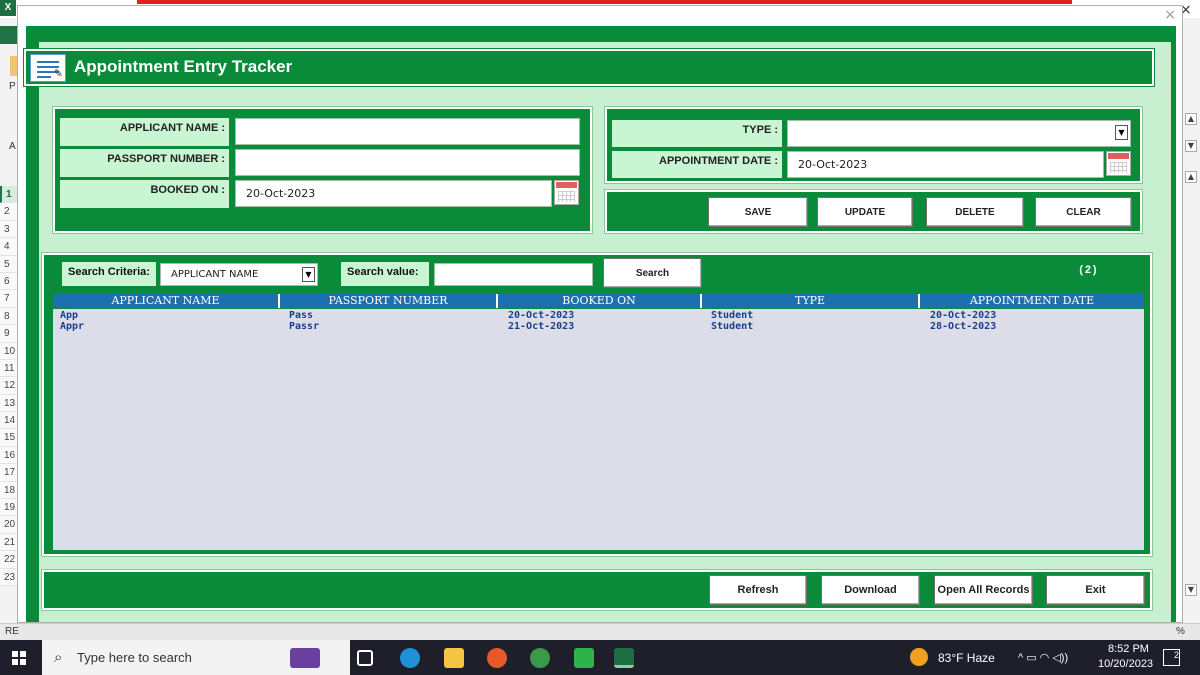  What do you see at coordinates (589, 67) in the screenshot?
I see `title-bar: ✎ Appointment Entry Tracker` at bounding box center [589, 67].